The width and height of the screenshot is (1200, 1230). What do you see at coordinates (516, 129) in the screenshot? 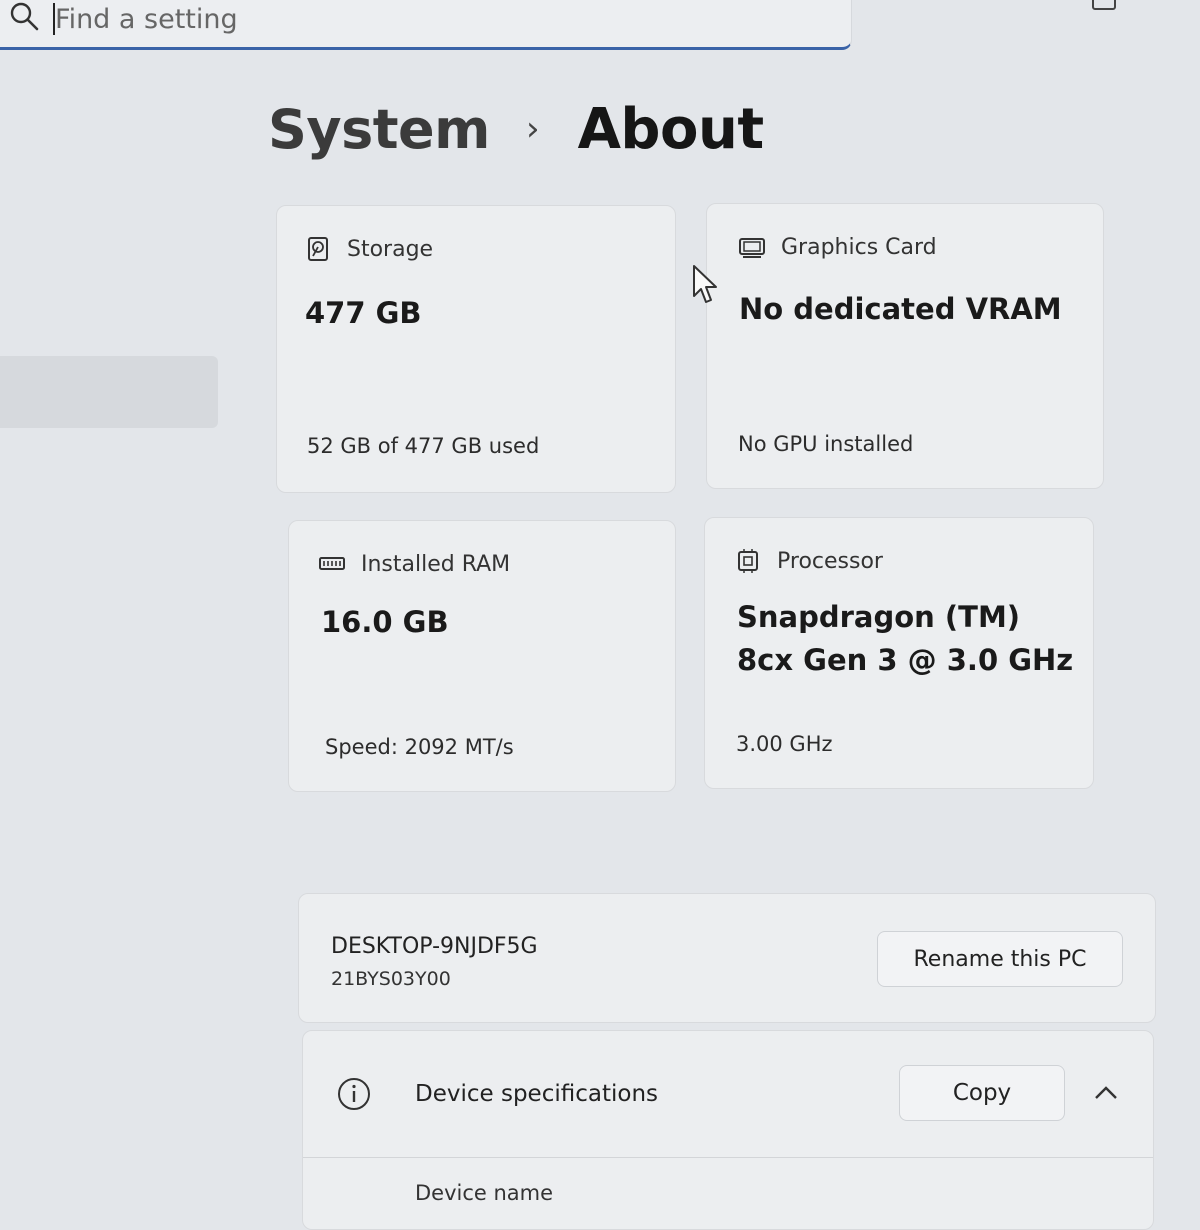
I see `breadcrumb: System › About` at bounding box center [516, 129].